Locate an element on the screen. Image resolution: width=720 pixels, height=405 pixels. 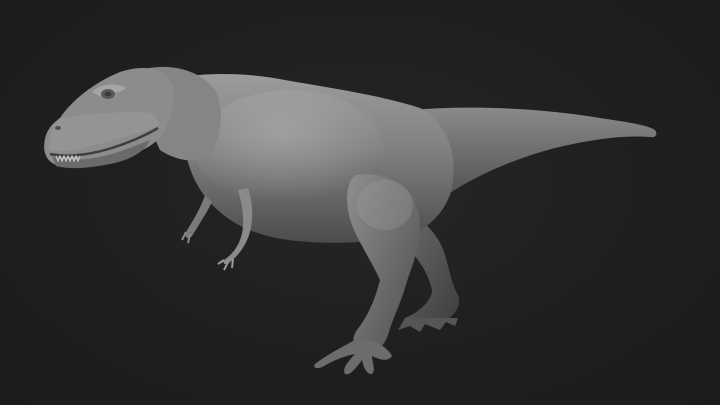
head is located at coordinates (109, 118).